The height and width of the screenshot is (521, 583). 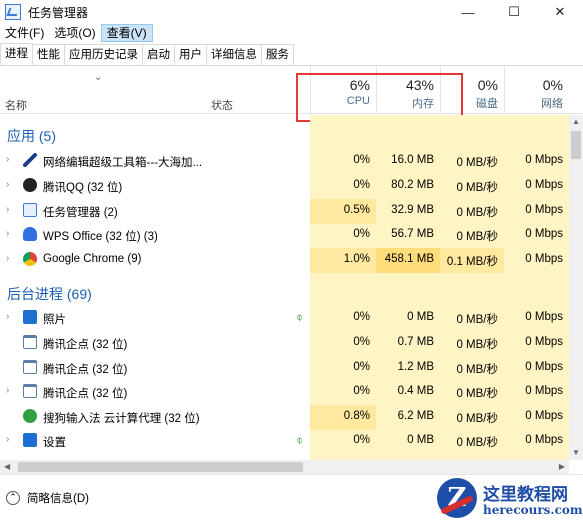 What do you see at coordinates (158, 54) in the screenshot?
I see `tab-startup: 启动` at bounding box center [158, 54].